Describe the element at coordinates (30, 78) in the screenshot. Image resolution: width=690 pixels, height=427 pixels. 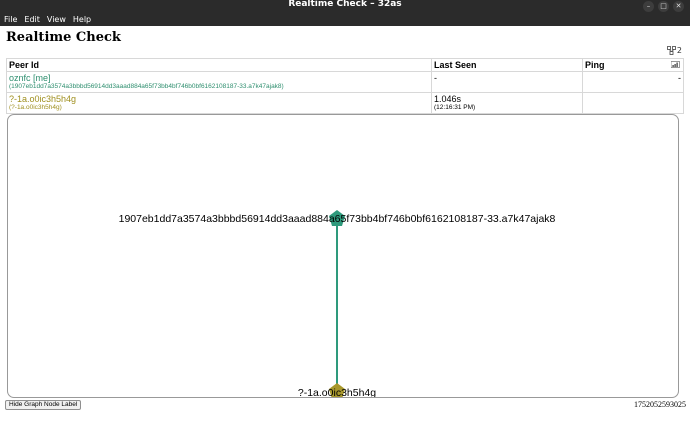
I see `peer-name: oznfc [me]` at that location.